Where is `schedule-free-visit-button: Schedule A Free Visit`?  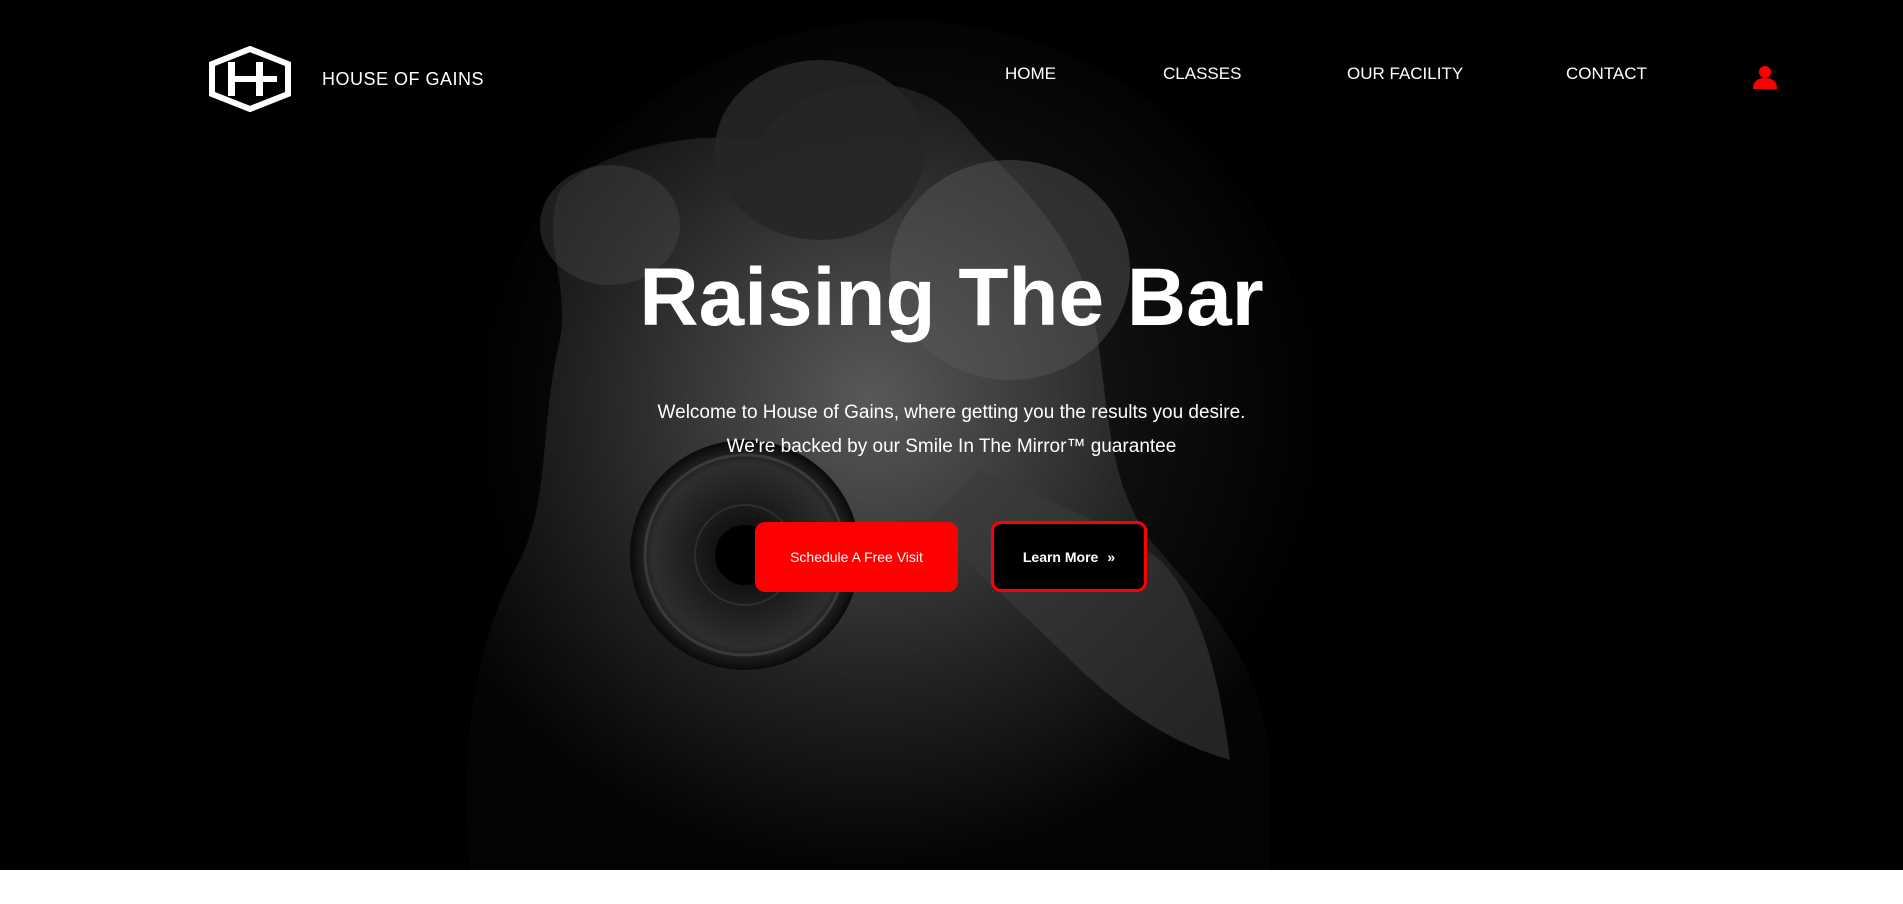
schedule-free-visit-button: Schedule A Free Visit is located at coordinates (856, 557).